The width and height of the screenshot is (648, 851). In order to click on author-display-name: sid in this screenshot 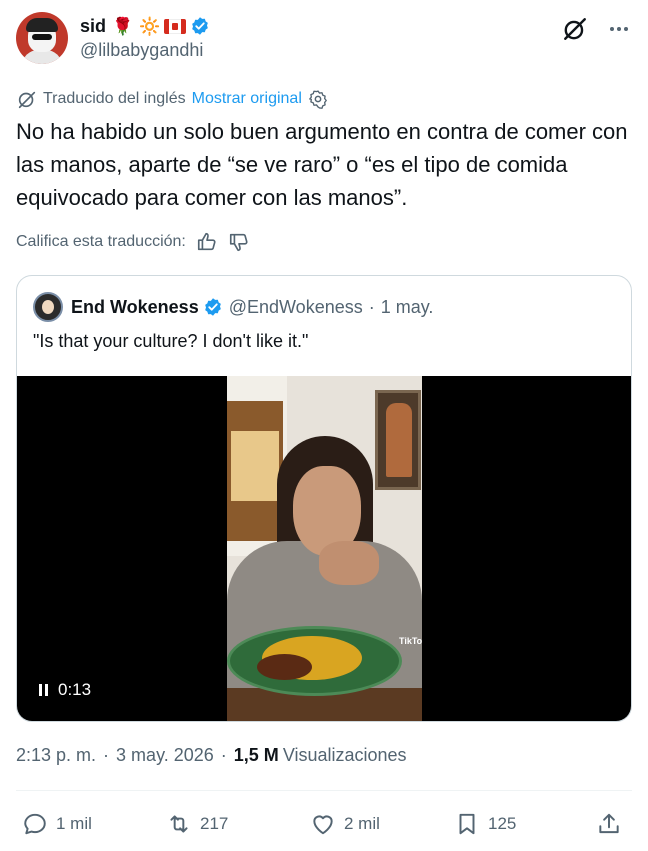, I will do `click(93, 26)`.